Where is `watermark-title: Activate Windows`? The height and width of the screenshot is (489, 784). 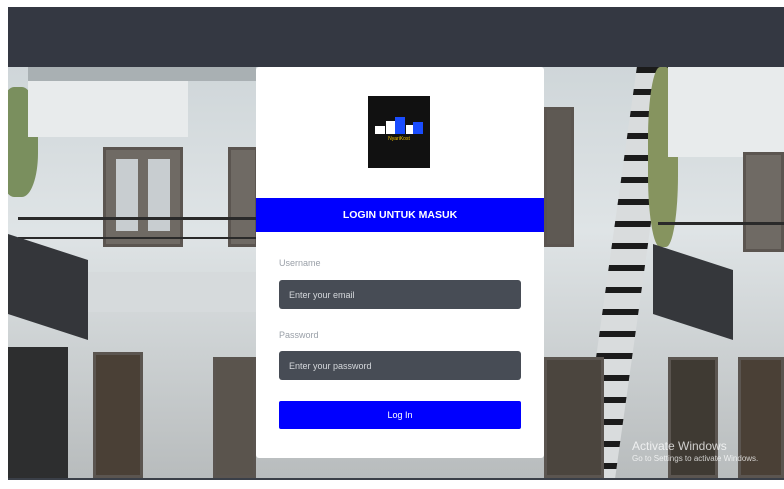
watermark-title: Activate Windows is located at coordinates (679, 446).